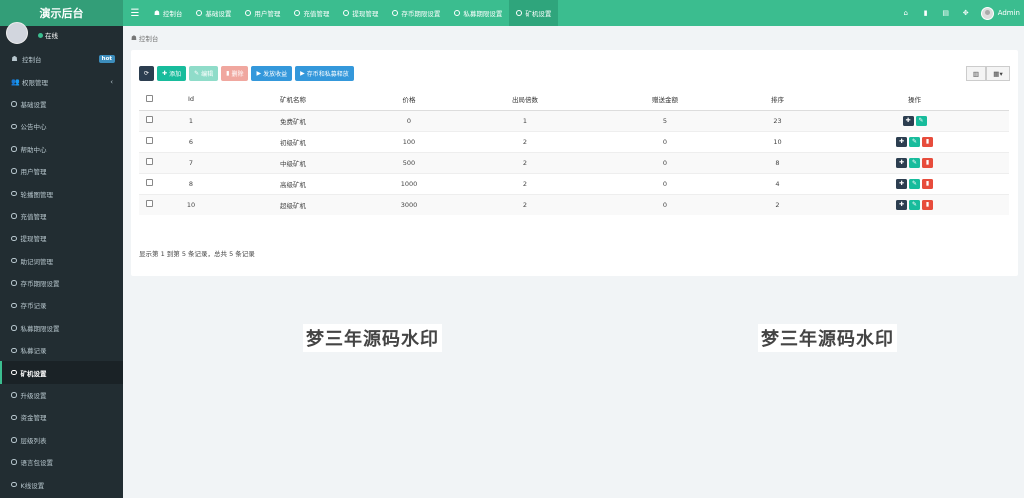  What do you see at coordinates (976, 73) in the screenshot?
I see `export-icon: ▥` at bounding box center [976, 73].